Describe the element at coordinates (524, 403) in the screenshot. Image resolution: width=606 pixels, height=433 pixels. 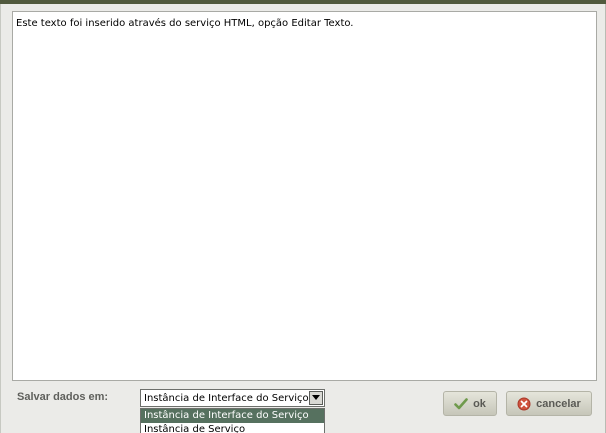
I see `cancel-circle-icon` at that location.